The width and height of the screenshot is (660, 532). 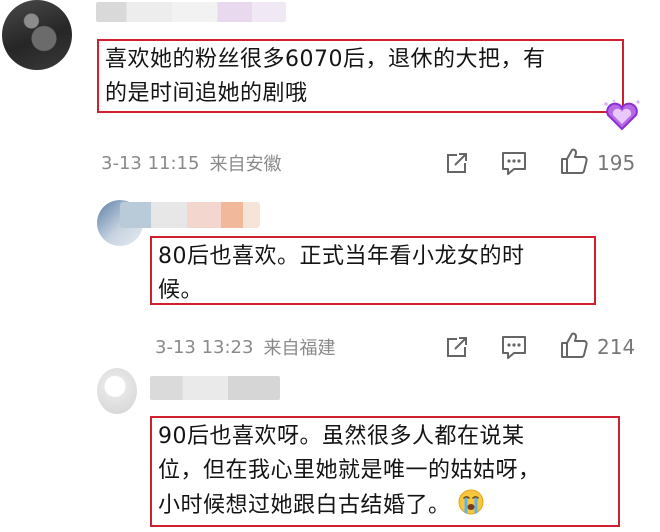 I want to click on comment-line: 80后也喜欢。正式当年看小龙女的时, so click(x=341, y=256).